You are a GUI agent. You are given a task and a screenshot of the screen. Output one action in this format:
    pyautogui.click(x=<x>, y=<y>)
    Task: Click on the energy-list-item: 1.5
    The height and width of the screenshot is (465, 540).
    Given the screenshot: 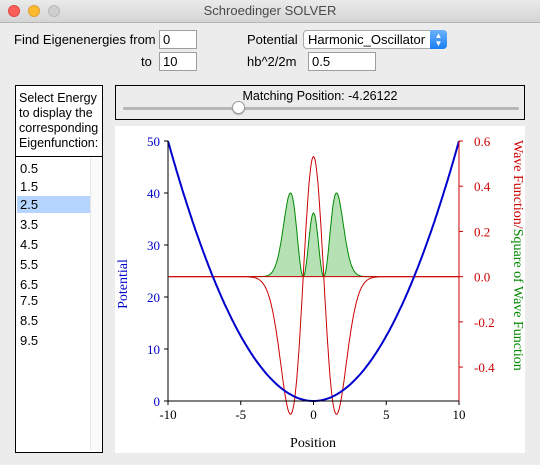 What is the action you would take?
    pyautogui.click(x=53, y=186)
    